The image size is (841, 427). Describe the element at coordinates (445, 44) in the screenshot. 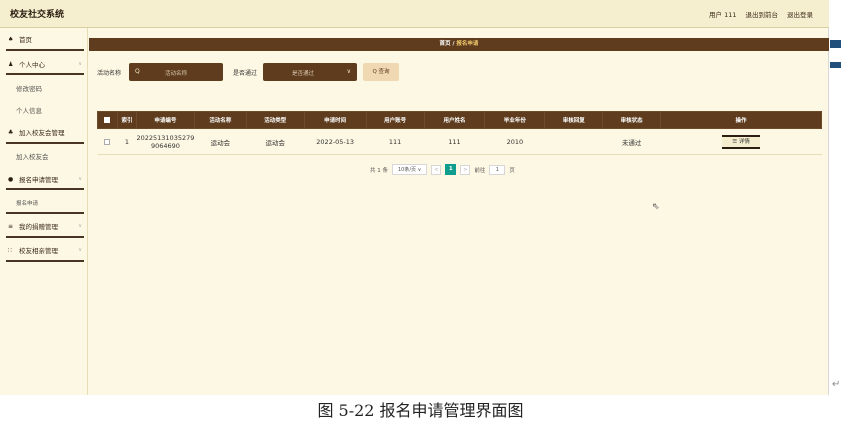

I see `breadcrumb-home: 首页` at that location.